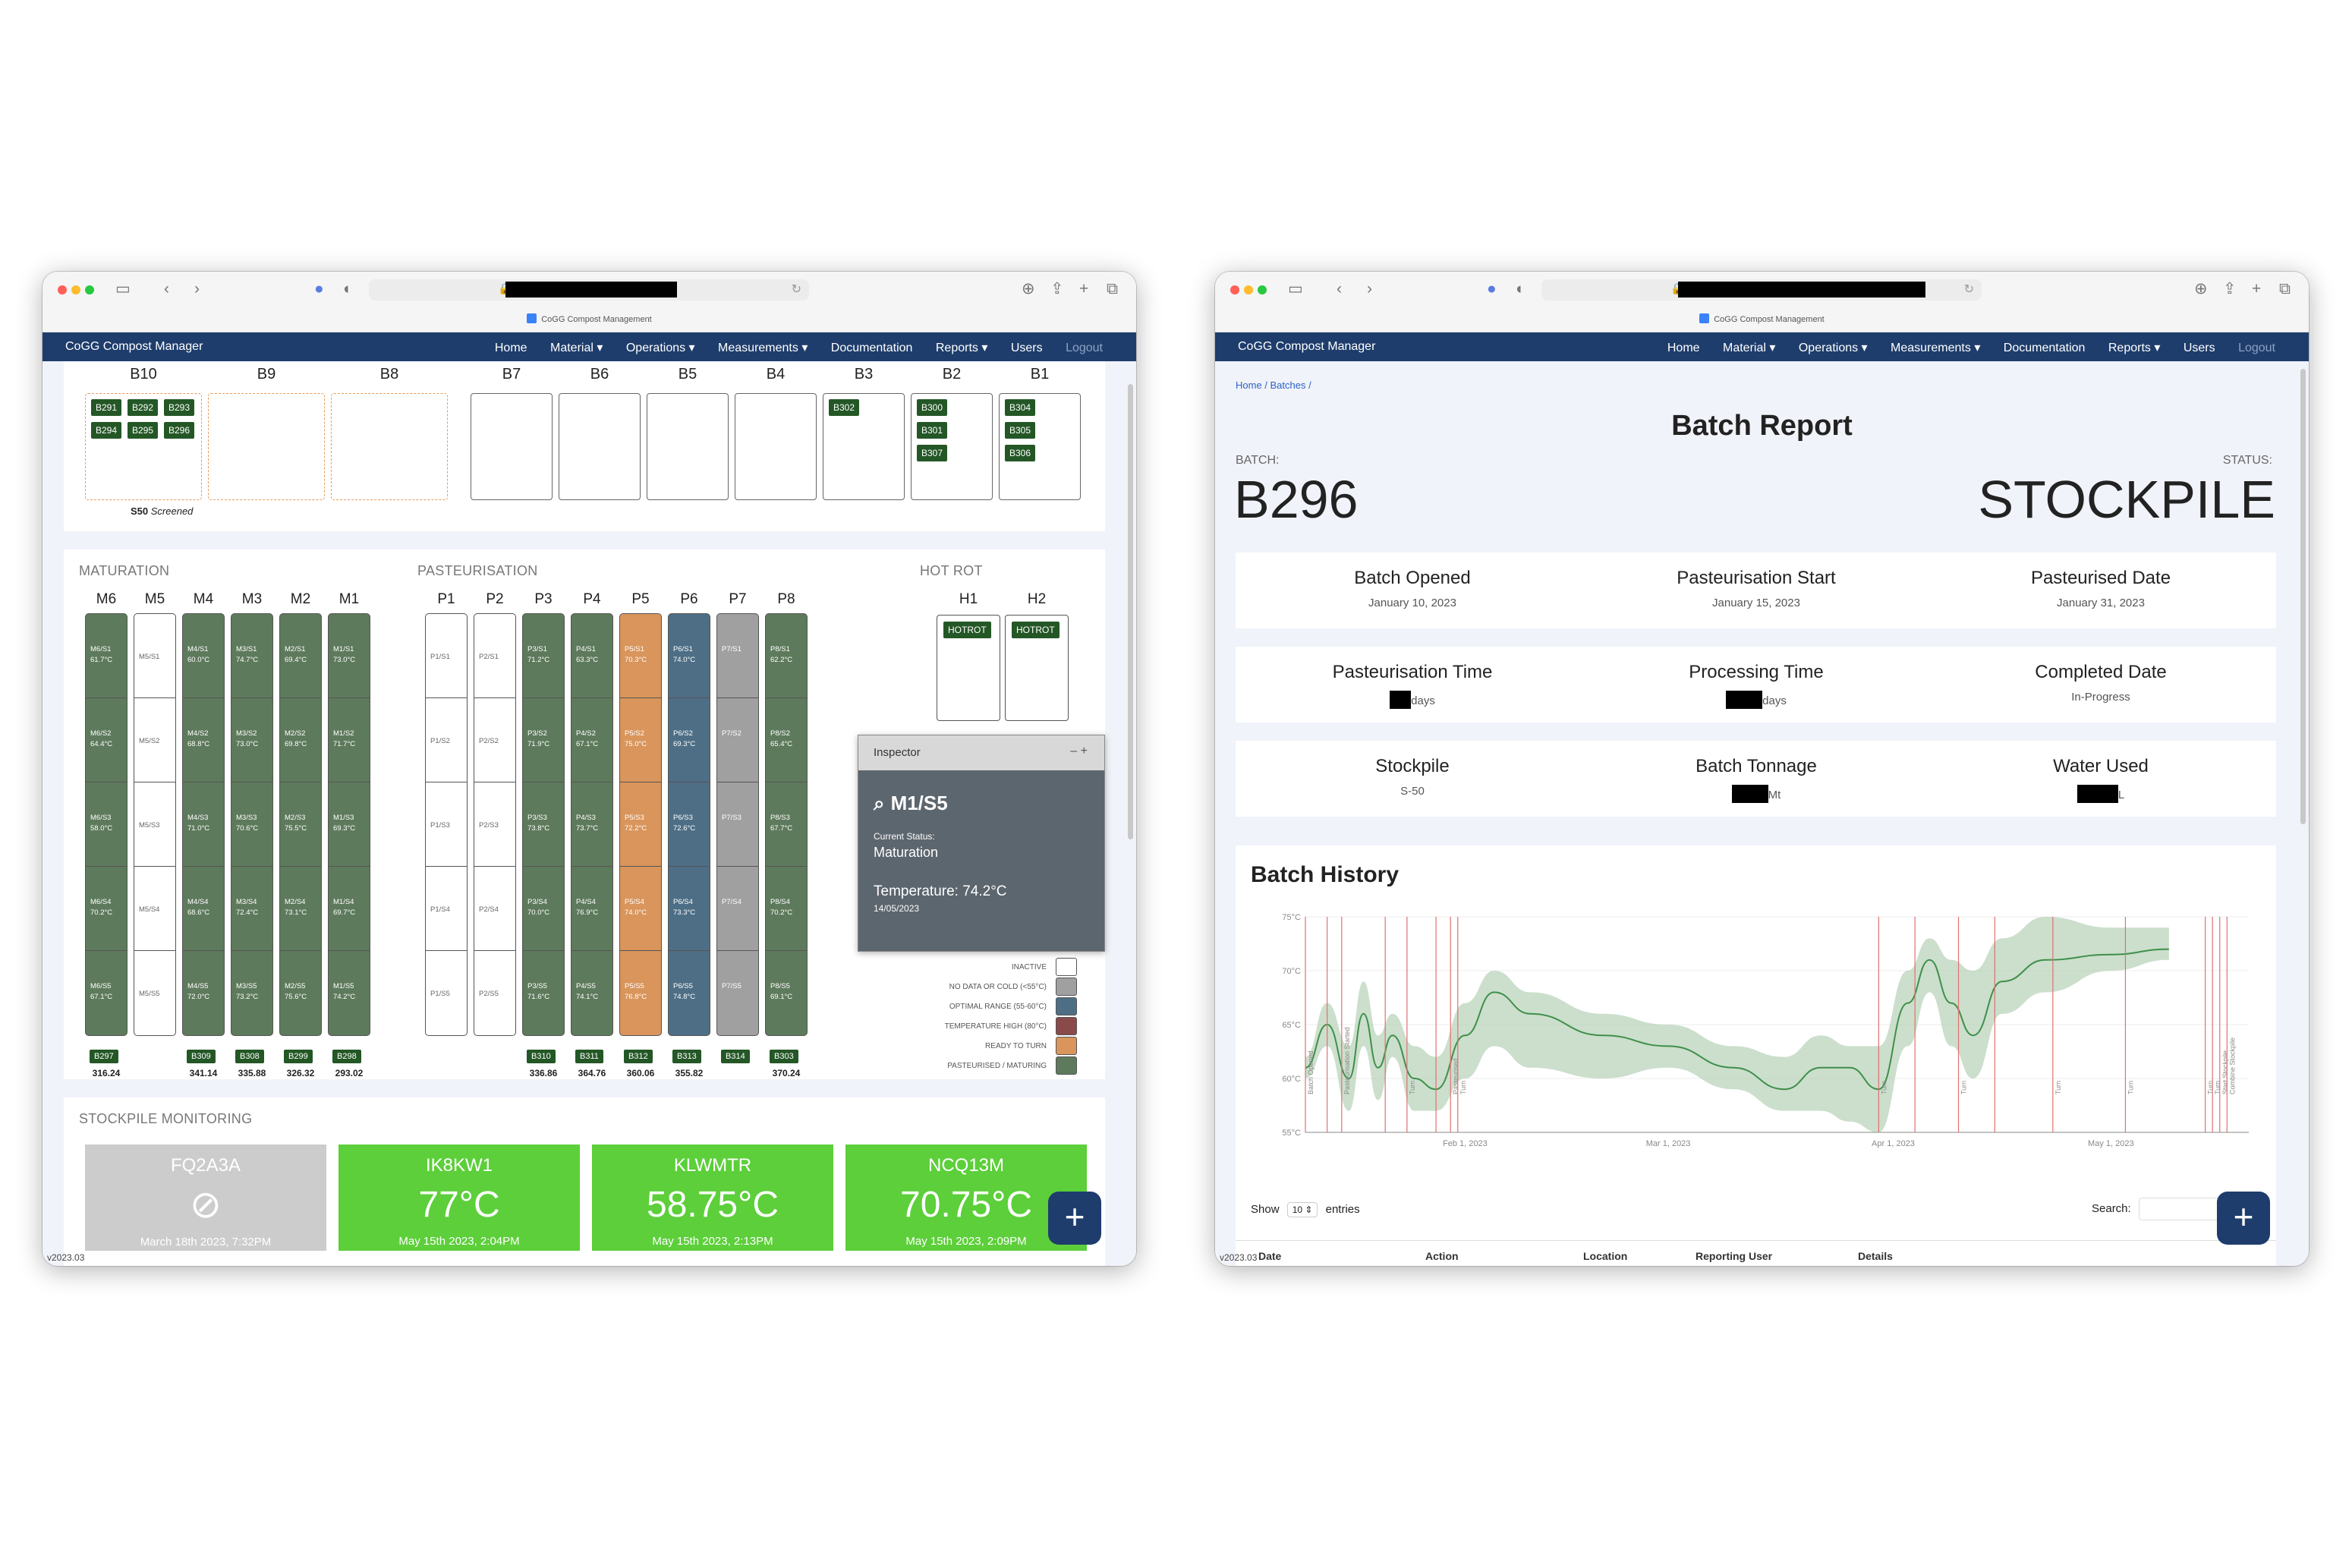 The image size is (2352, 1568). Describe the element at coordinates (968, 668) in the screenshot. I see `hot-rot-bay-h1: HOTROT` at that location.